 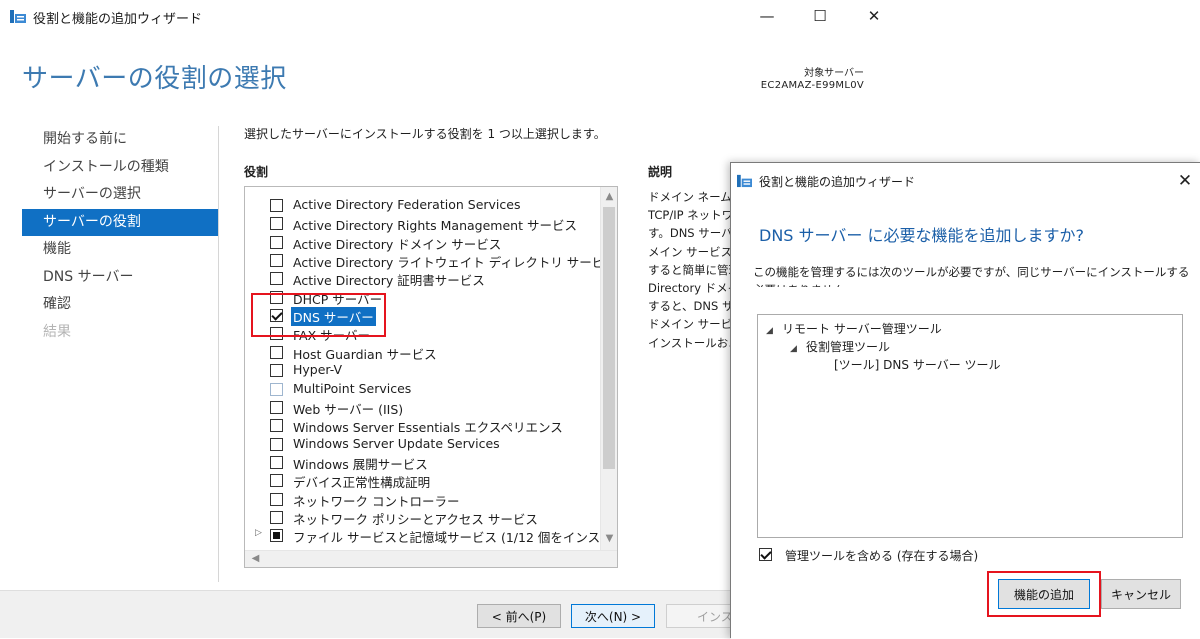 What do you see at coordinates (421, 444) in the screenshot?
I see `role-item: Windows Server Update Services` at bounding box center [421, 444].